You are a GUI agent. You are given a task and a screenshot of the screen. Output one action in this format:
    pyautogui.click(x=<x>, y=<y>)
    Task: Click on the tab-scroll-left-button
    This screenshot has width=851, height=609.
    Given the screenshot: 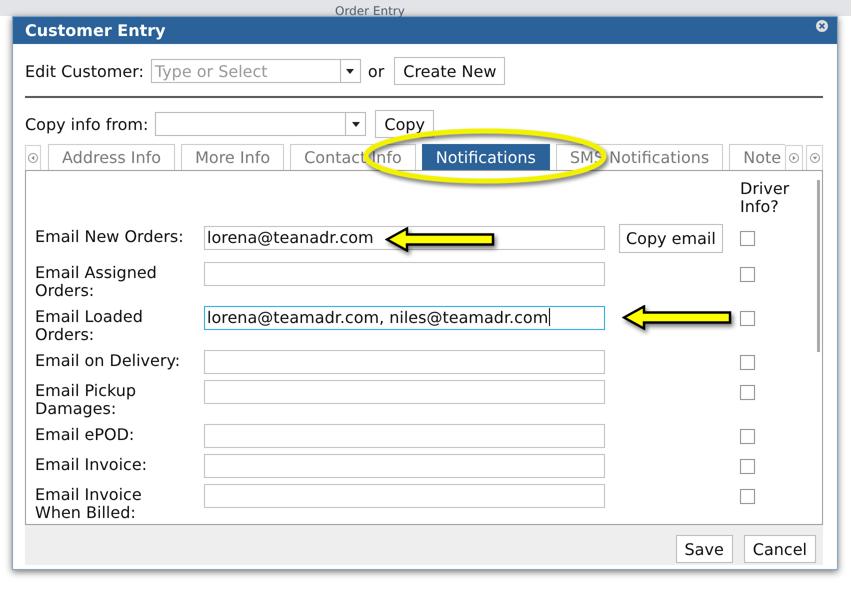 What is the action you would take?
    pyautogui.click(x=33, y=157)
    